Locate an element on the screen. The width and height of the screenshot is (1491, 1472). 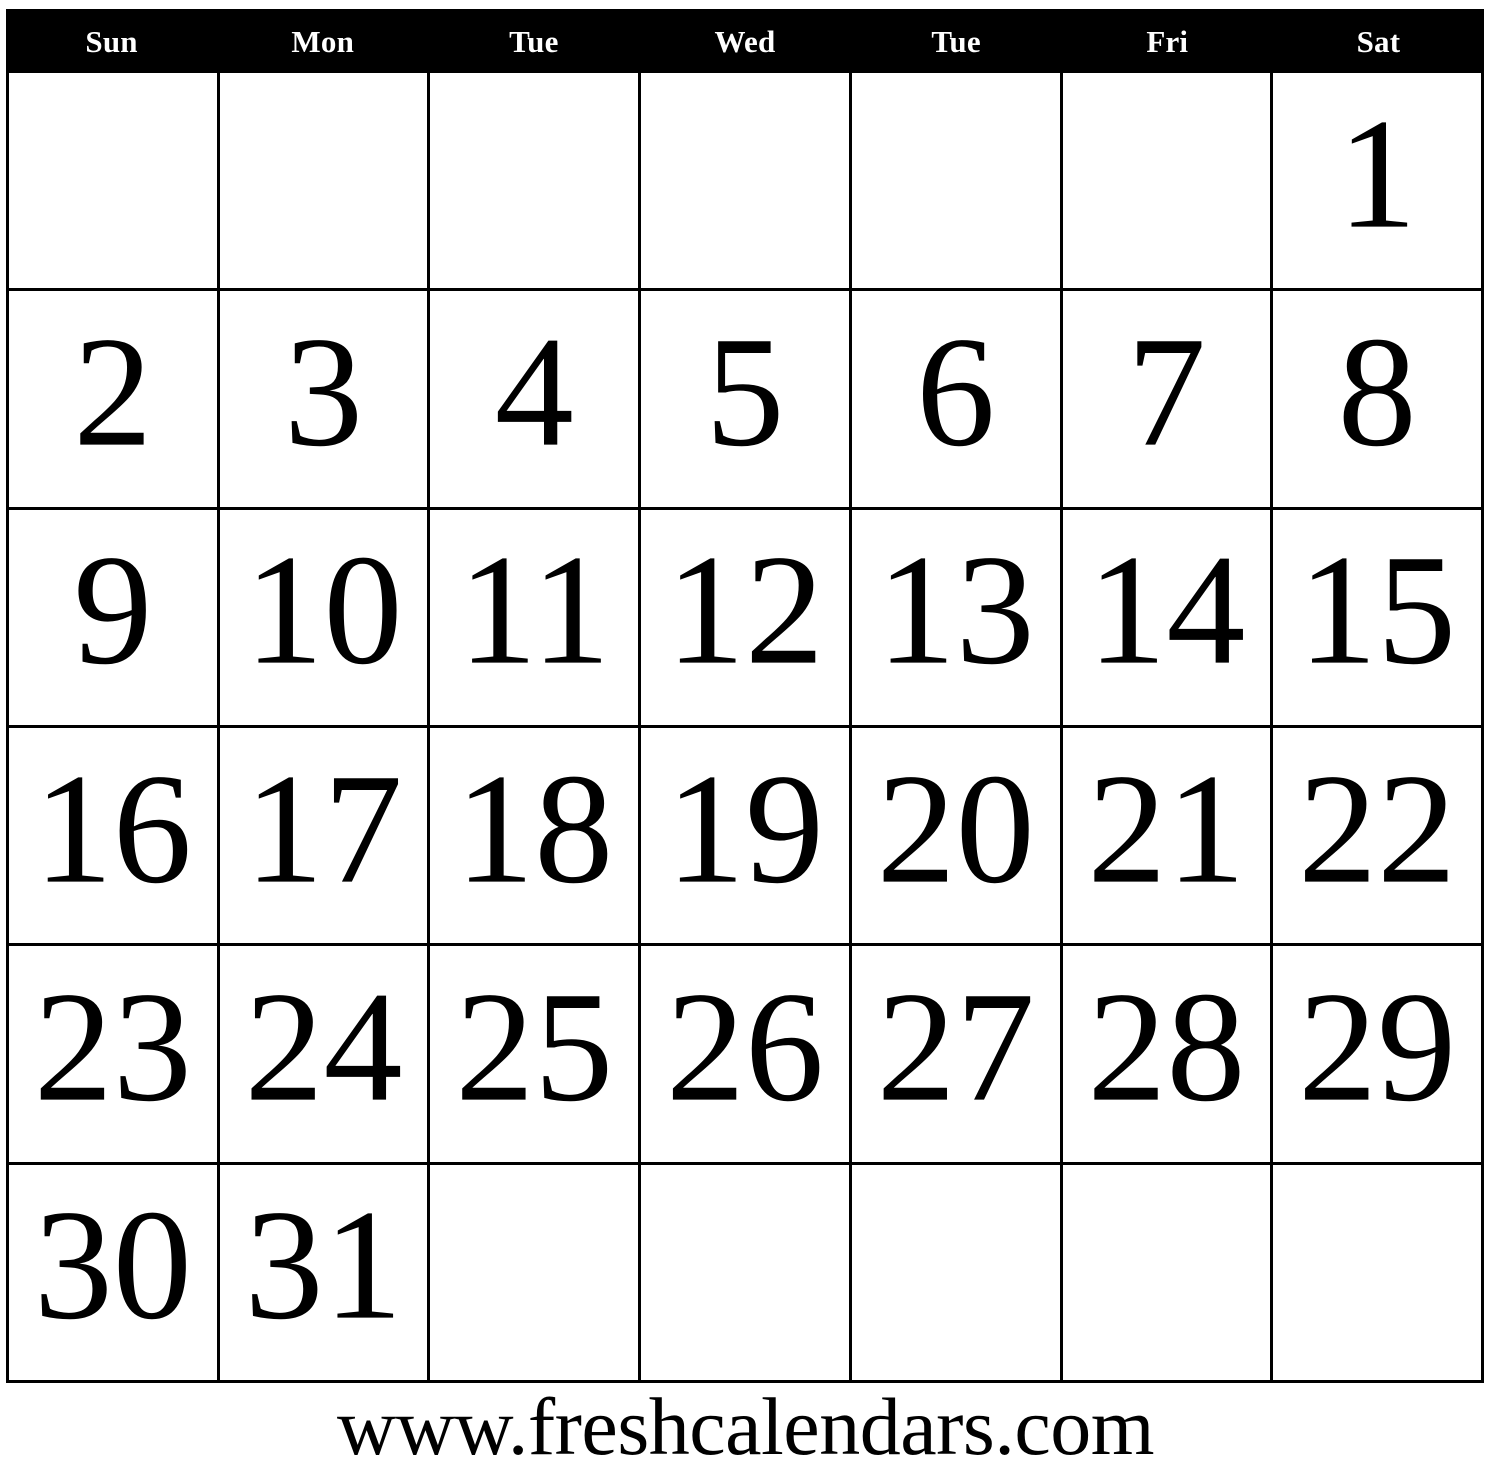
date-number: 2 is located at coordinates (113, 392).